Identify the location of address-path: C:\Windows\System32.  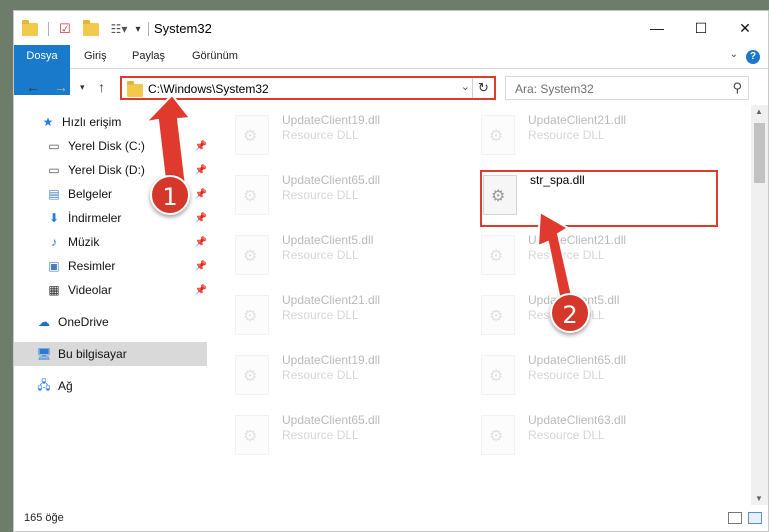
(208, 89).